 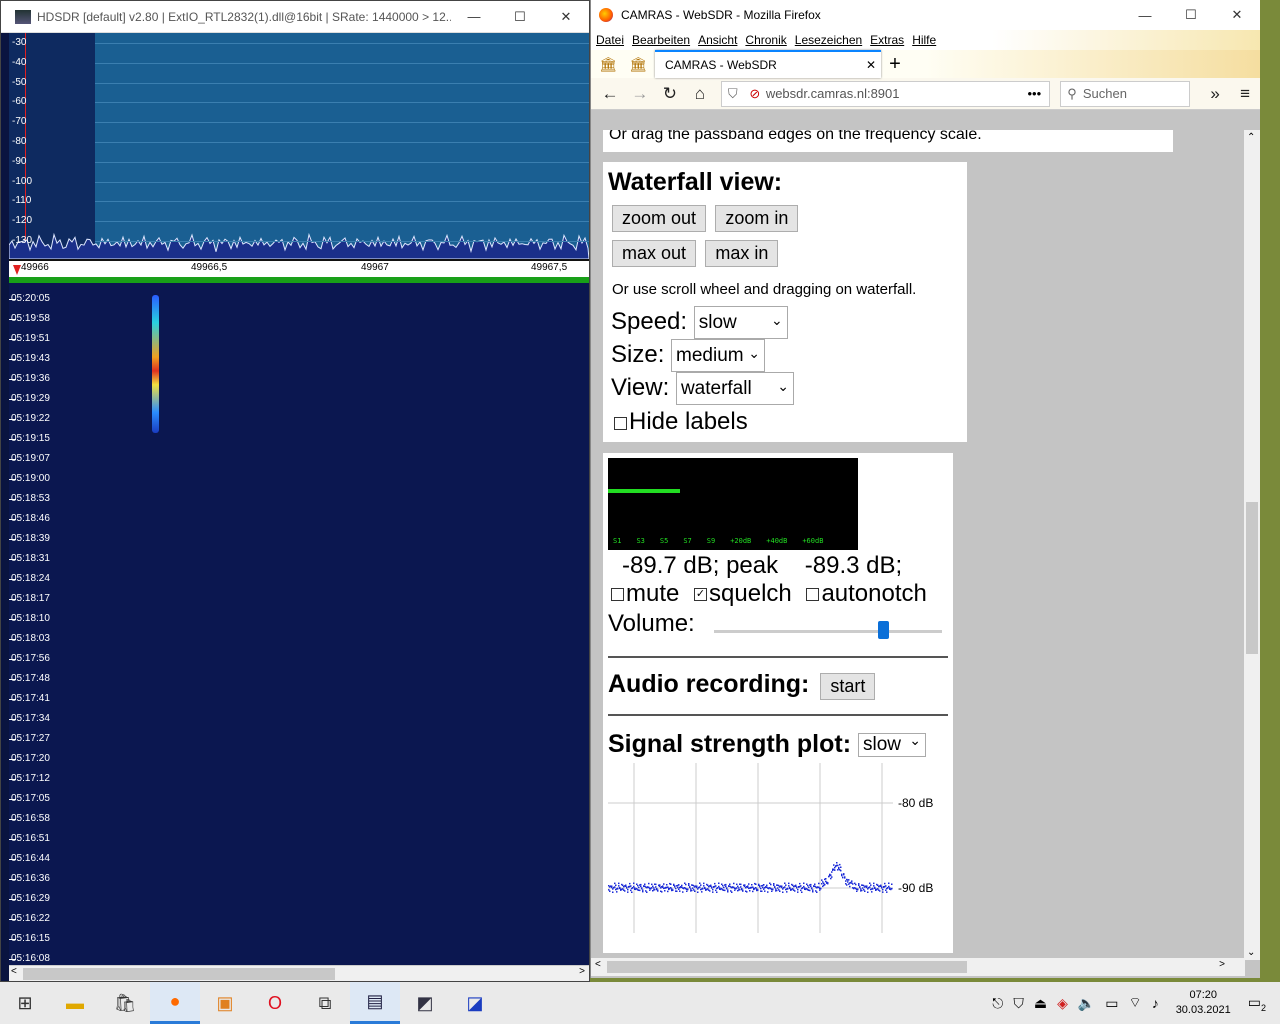 What do you see at coordinates (925, 15) in the screenshot?
I see `firefox-titlebar: CAMRAS - WebSDR - Mozilla Firefox — ☐ ✕` at bounding box center [925, 15].